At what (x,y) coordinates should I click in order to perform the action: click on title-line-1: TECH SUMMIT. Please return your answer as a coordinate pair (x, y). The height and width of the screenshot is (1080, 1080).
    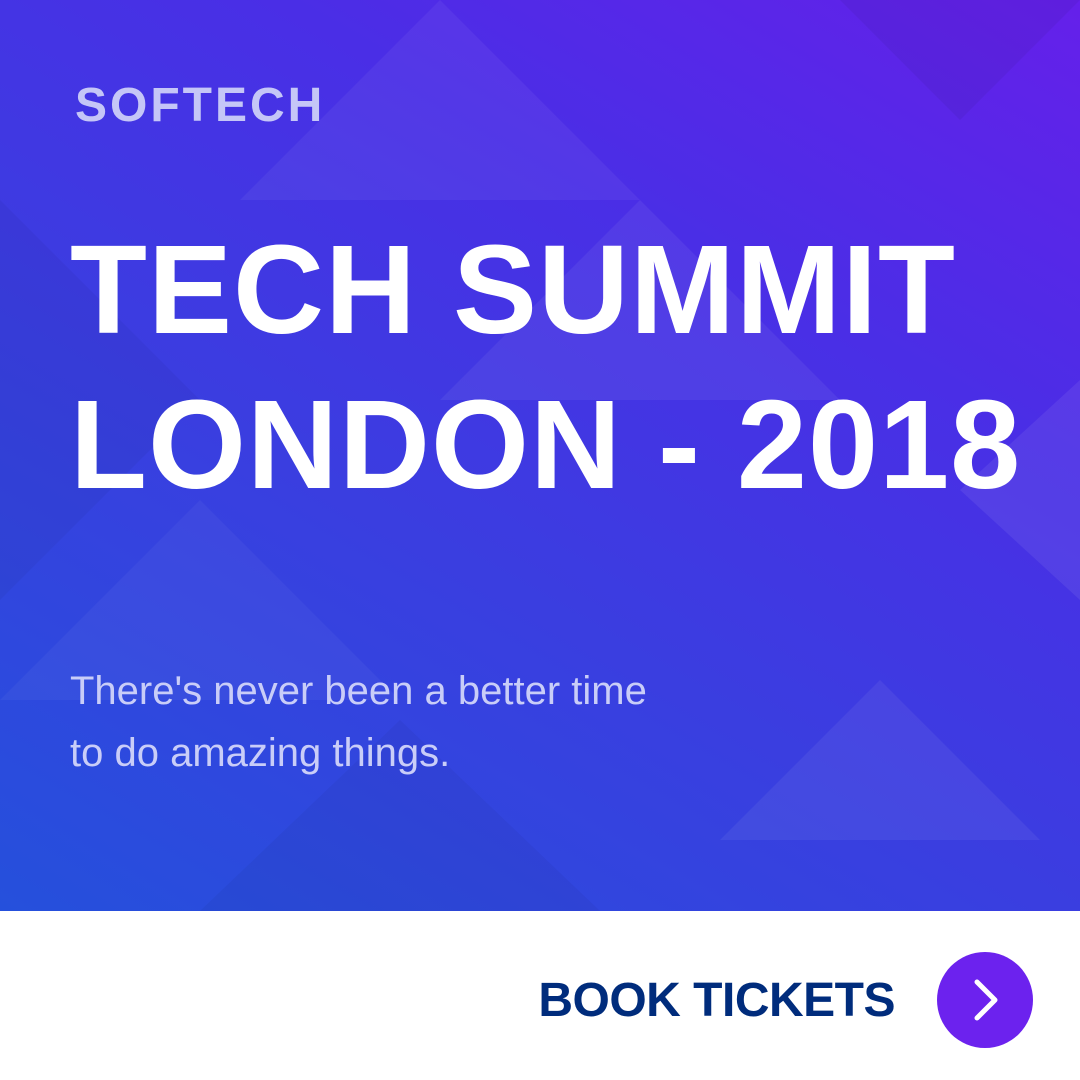
    Looking at the image, I should click on (513, 289).